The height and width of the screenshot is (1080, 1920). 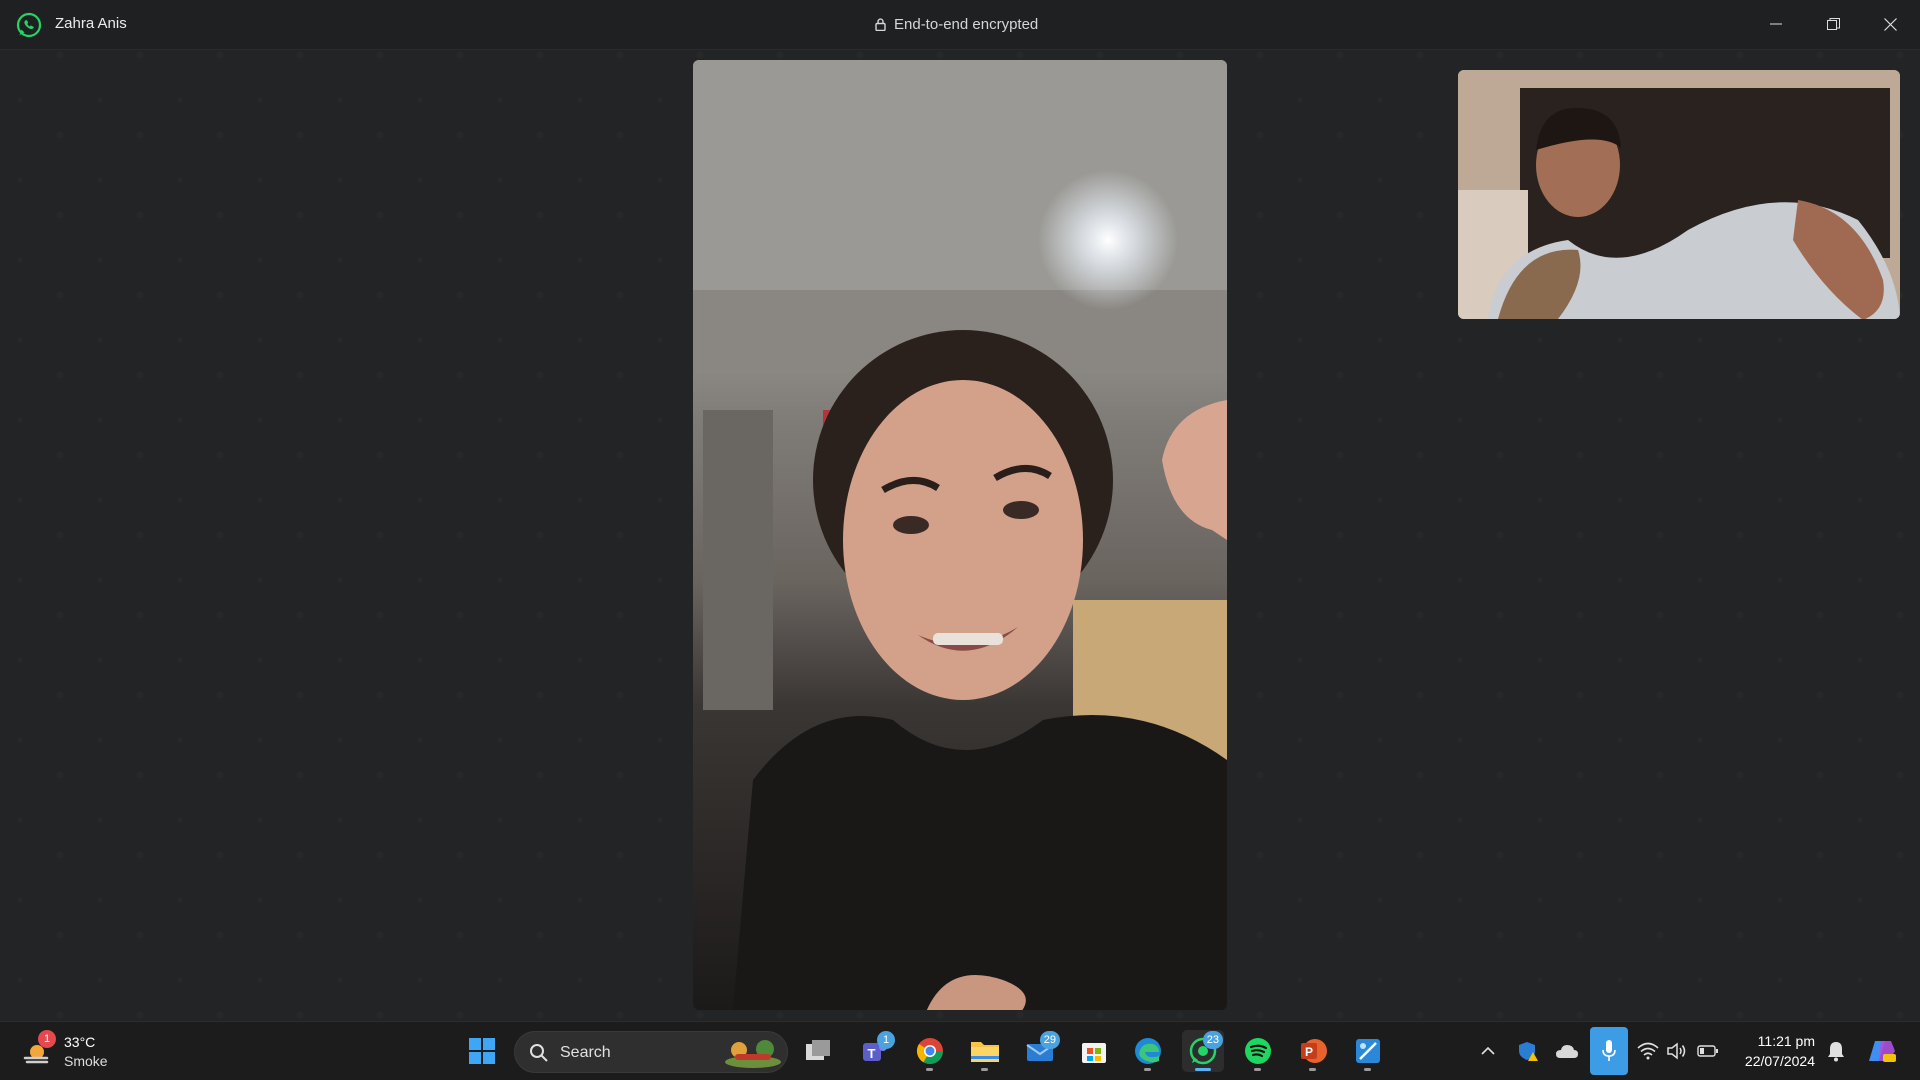 What do you see at coordinates (86, 1061) in the screenshot?
I see `weather-condition: Smoke` at bounding box center [86, 1061].